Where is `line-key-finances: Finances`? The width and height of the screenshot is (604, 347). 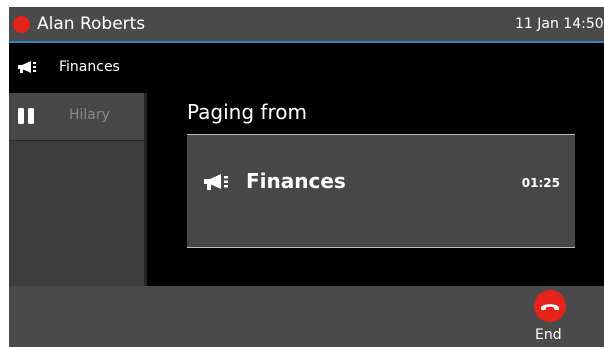
line-key-finances: Finances is located at coordinates (306, 68).